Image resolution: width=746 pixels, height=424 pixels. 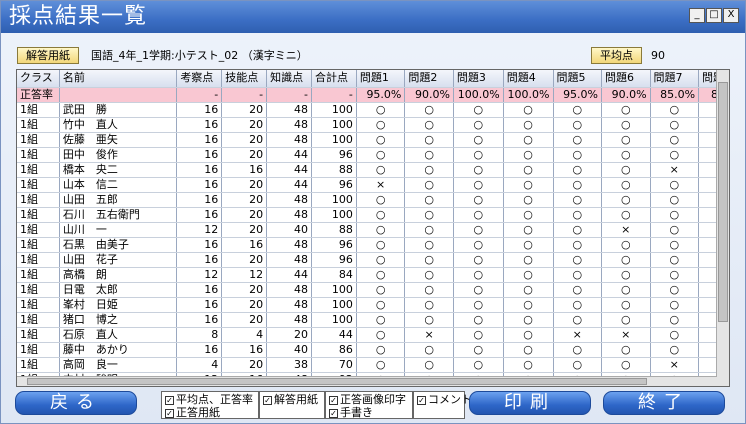 What do you see at coordinates (373, 215) in the screenshot?
I see `table-row: 1組 石川 五右衛門 16 20 48 100 ○ ○ ○ ○ ○ ○ ○` at bounding box center [373, 215].